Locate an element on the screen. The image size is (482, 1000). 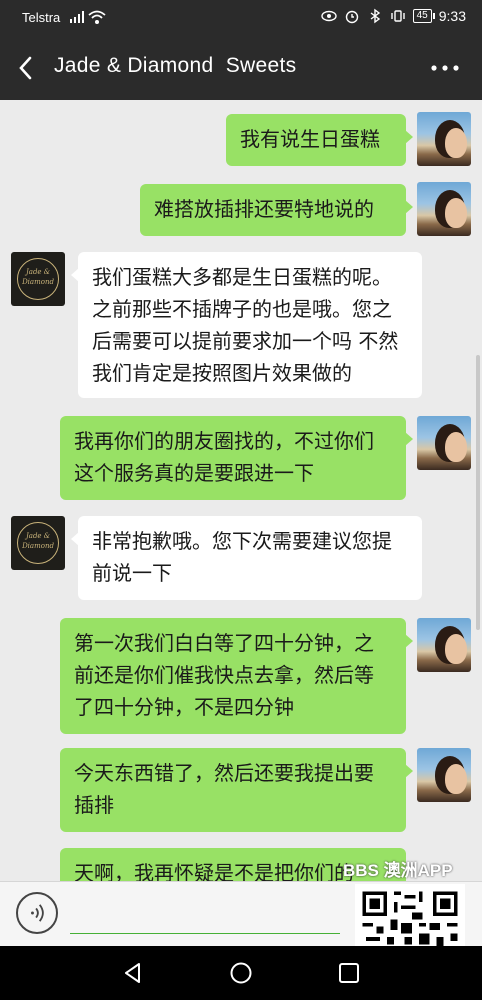
system-navigation-bar is located at coordinates (241, 973).